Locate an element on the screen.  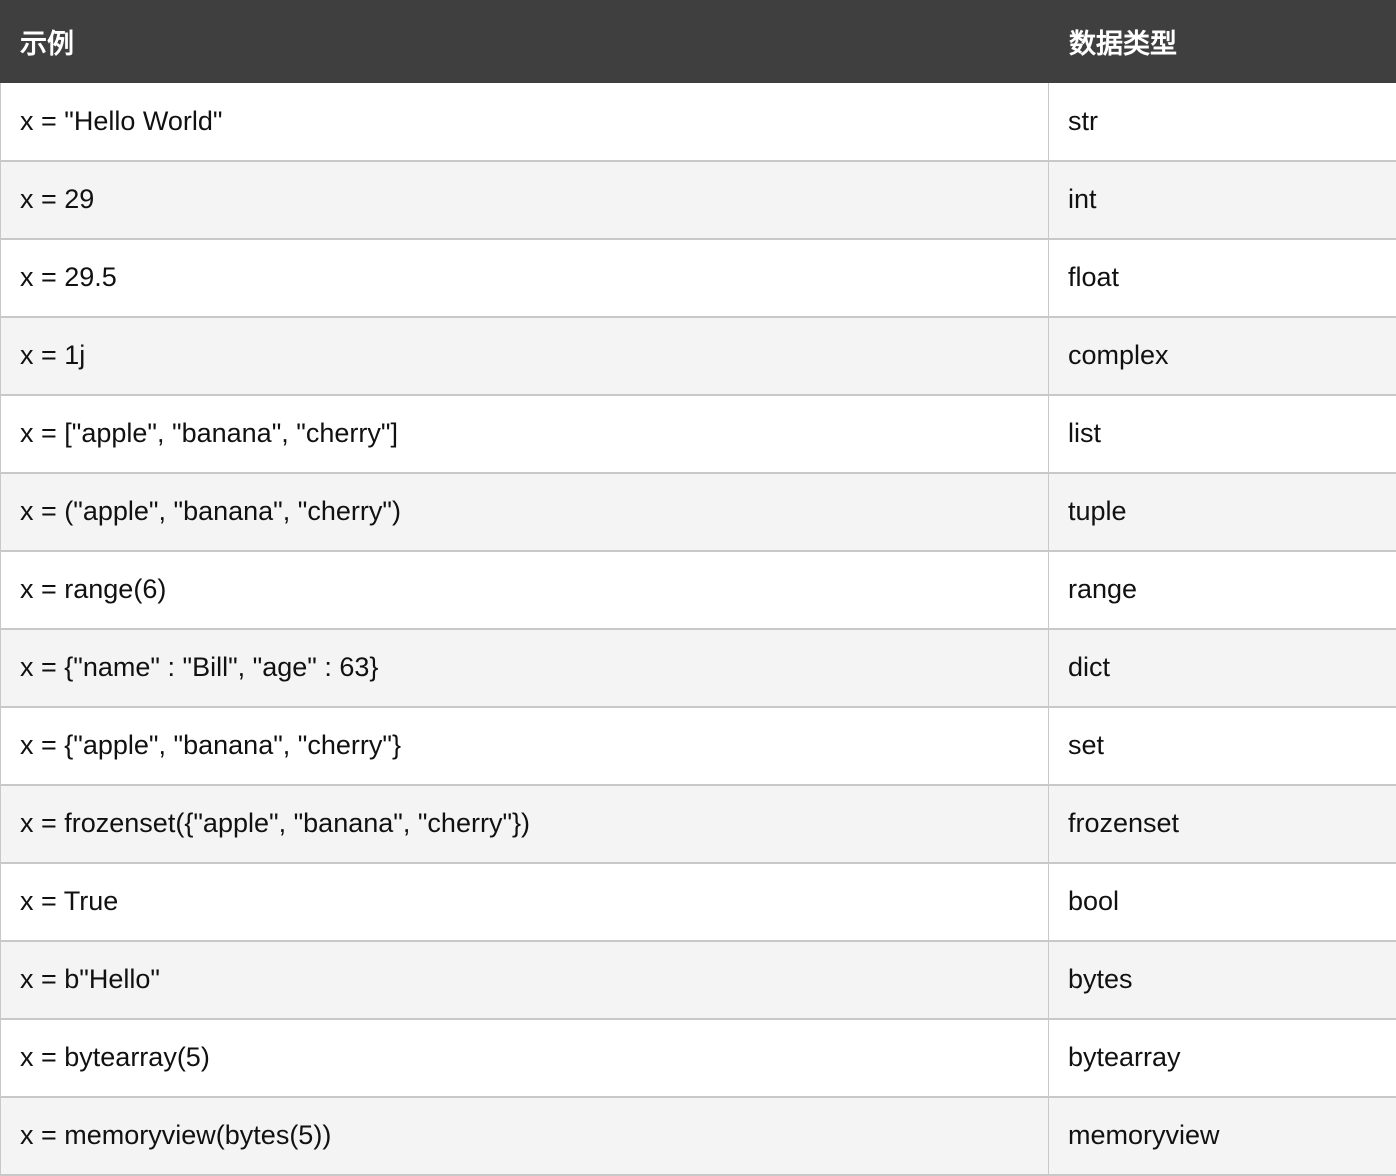
type-cell: bytes is located at coordinates (1222, 980).